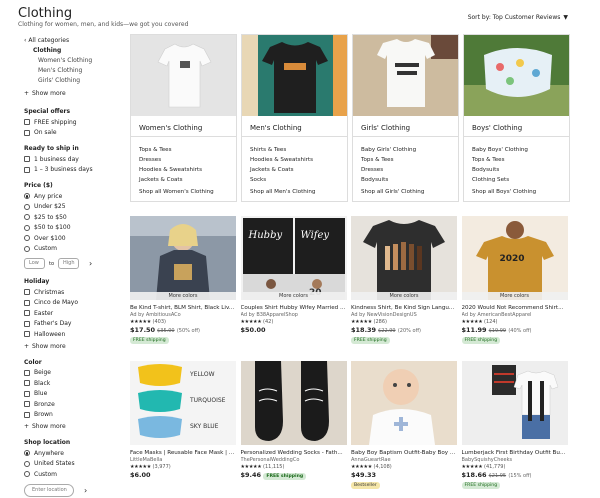 The width and height of the screenshot is (600, 498). Describe the element at coordinates (294, 315) in the screenshot. I see `listing-seller: Ad by B38ApparelShop` at that location.